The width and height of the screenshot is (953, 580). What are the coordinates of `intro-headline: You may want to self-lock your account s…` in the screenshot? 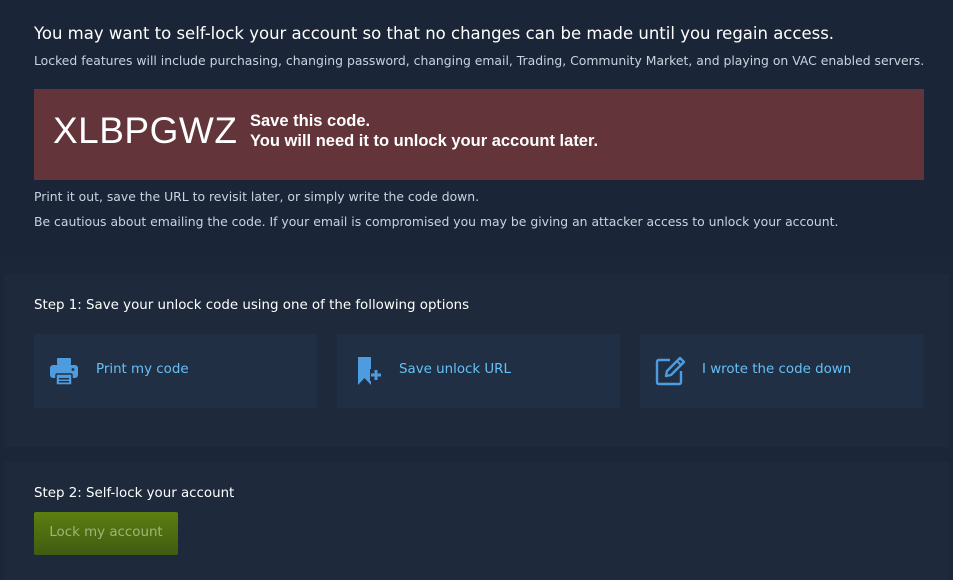 It's located at (434, 33).